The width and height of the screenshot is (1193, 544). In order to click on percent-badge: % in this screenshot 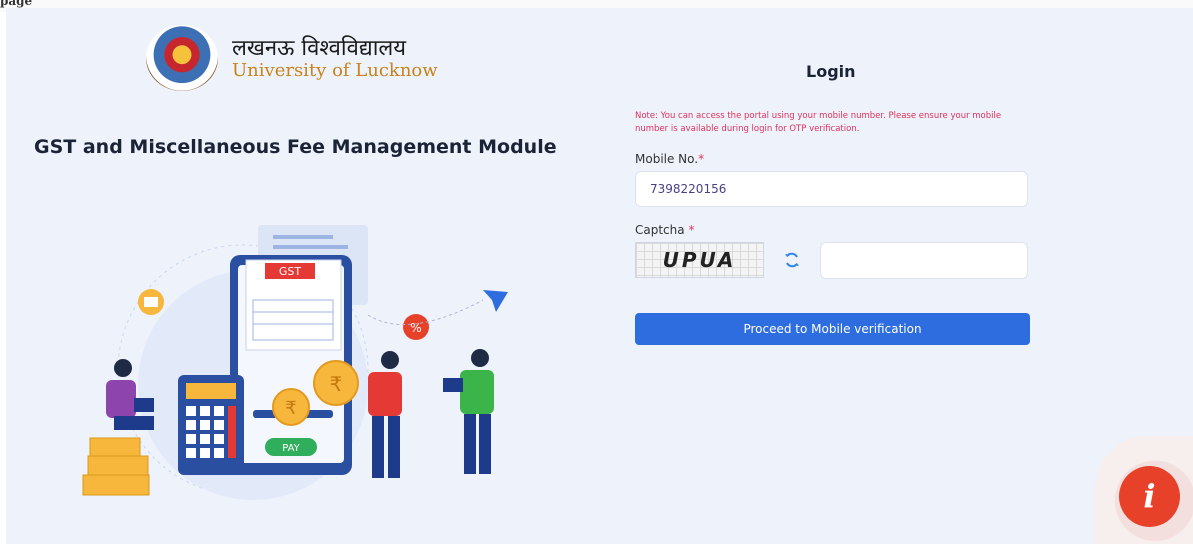, I will do `click(415, 328)`.